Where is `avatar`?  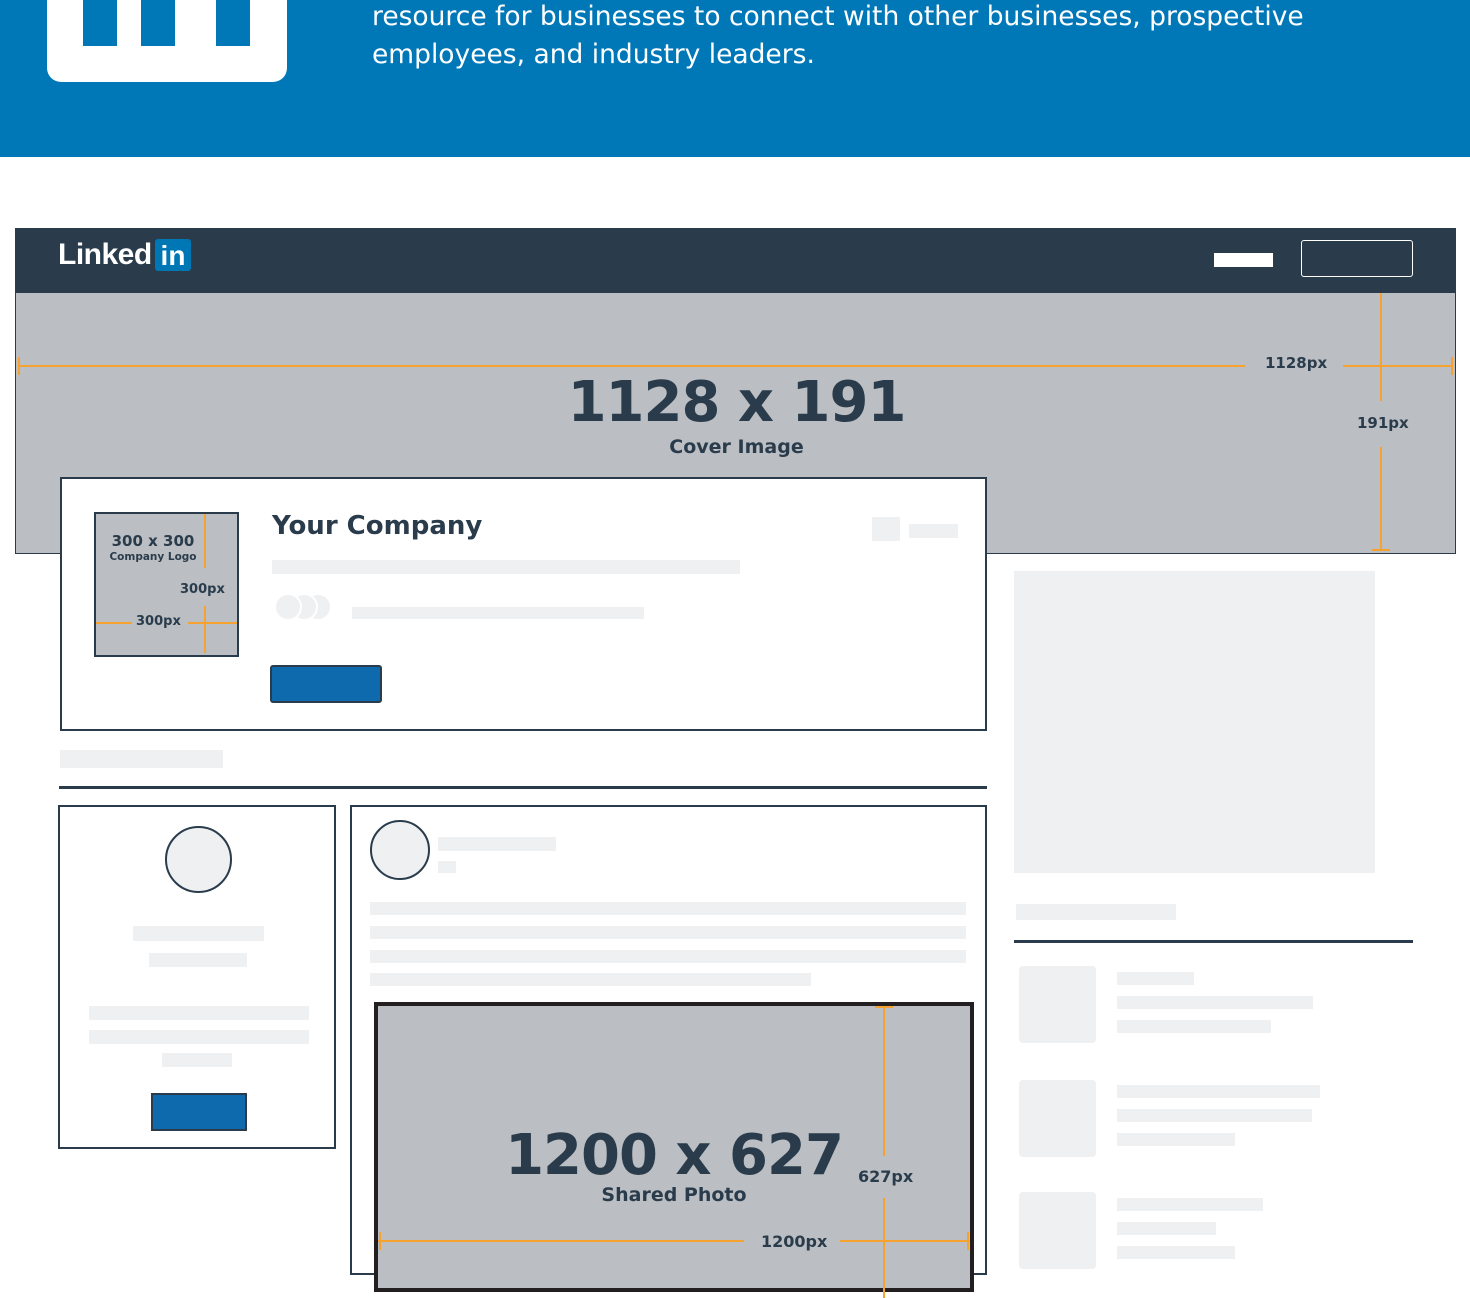
avatar is located at coordinates (198, 859).